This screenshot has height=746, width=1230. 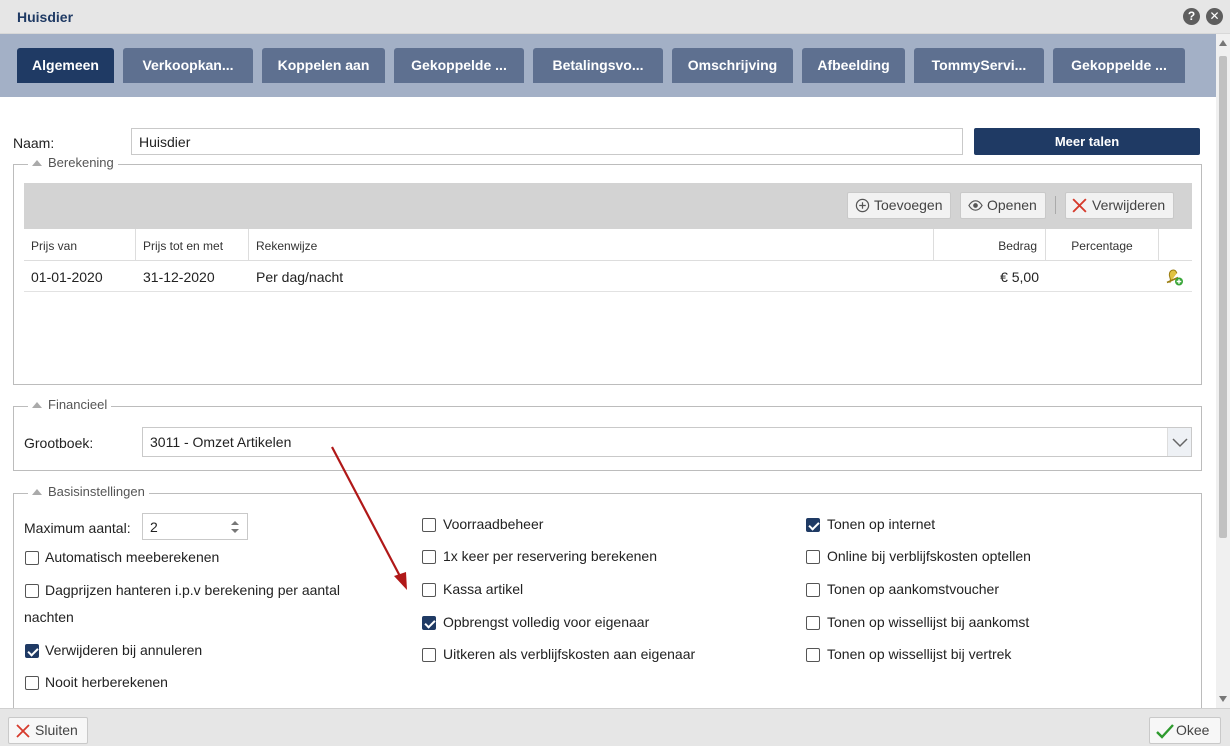 I want to click on label-opbrengst: Opbrengst volledig voor eigenaar, so click(x=546, y=622).